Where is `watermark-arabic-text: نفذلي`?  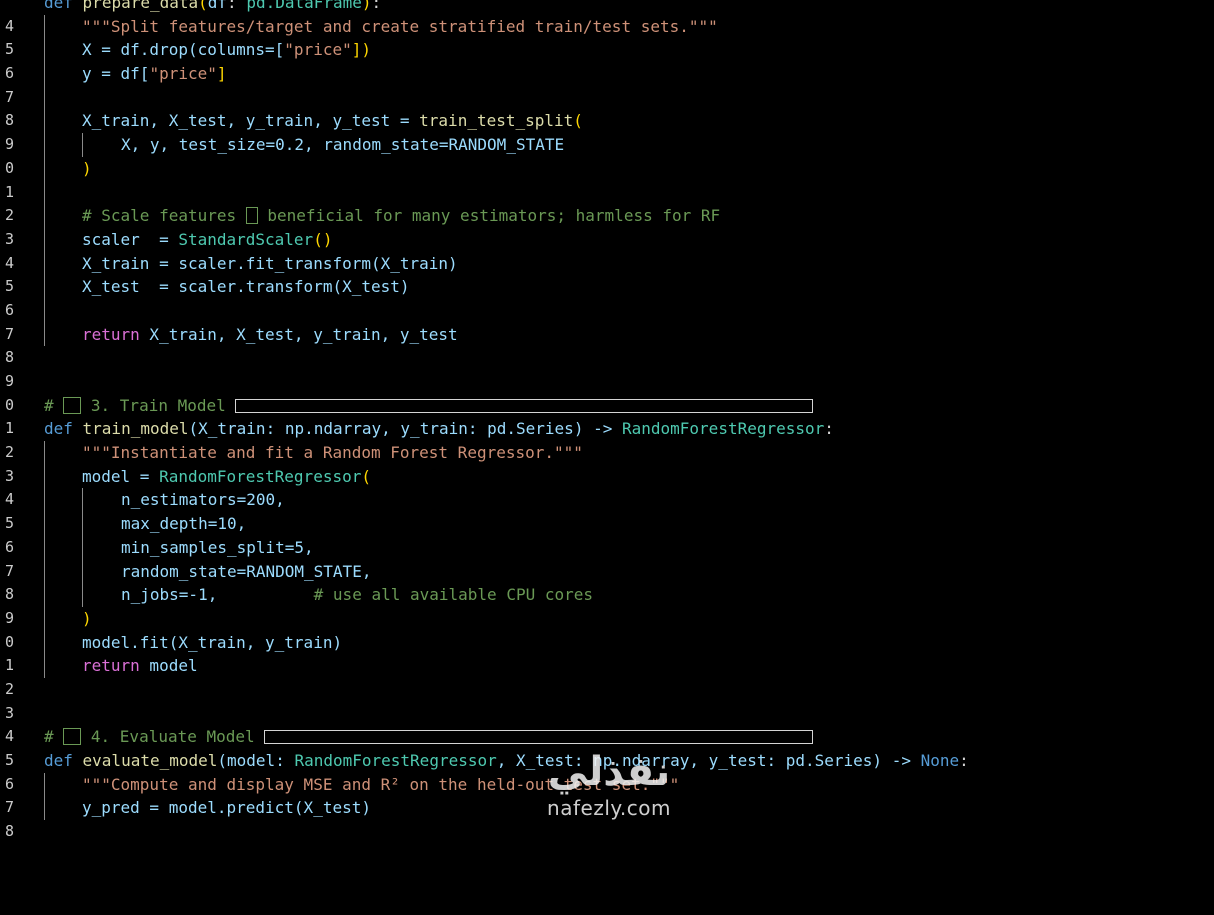 watermark-arabic-text: نفذلي is located at coordinates (609, 772).